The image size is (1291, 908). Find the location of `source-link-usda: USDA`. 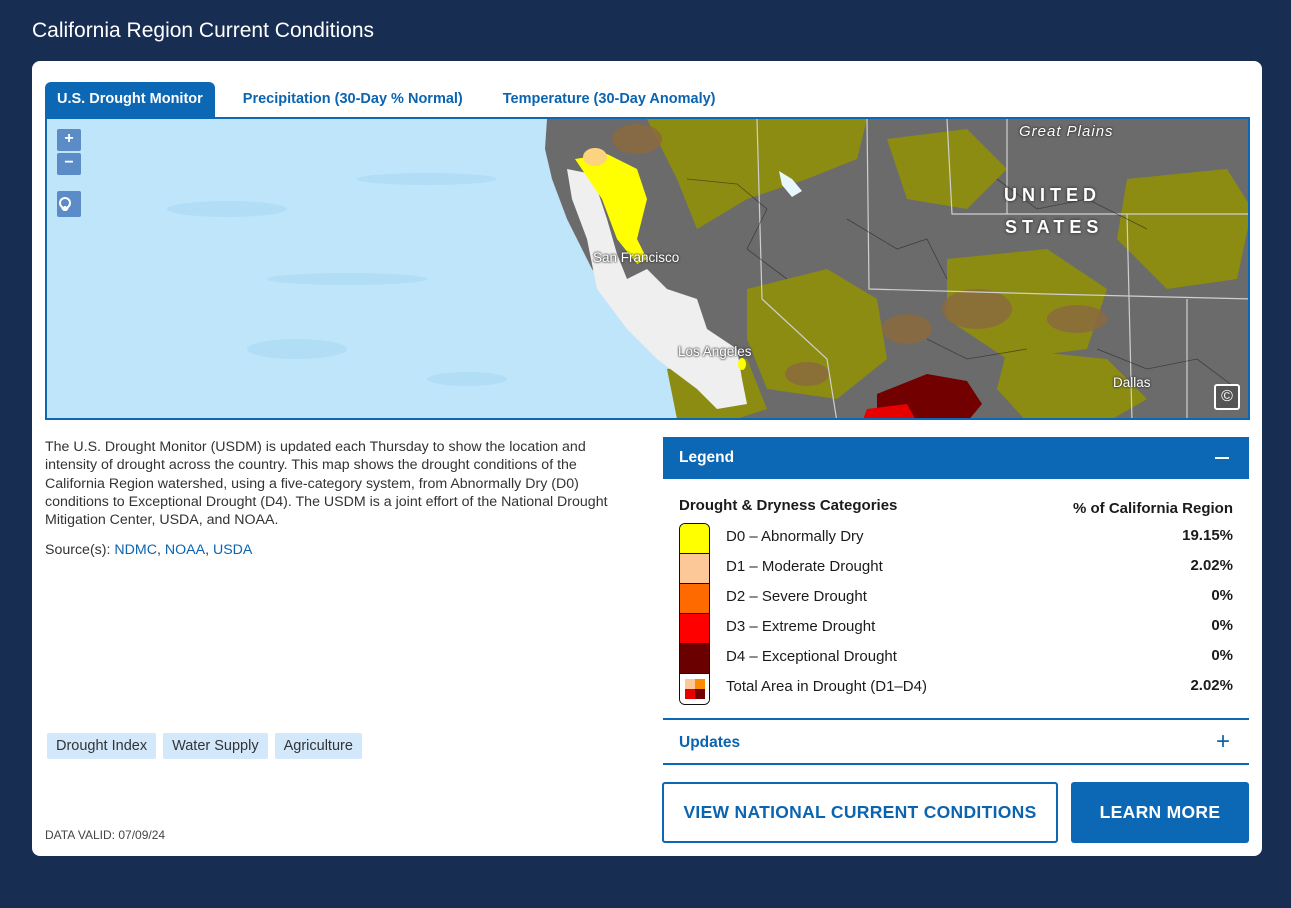

source-link-usda: USDA is located at coordinates (232, 550).